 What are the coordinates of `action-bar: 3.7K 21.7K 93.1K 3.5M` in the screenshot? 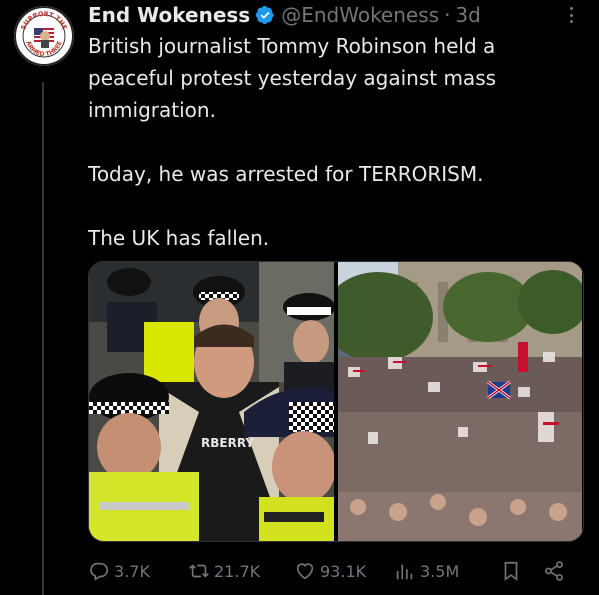 It's located at (333, 571).